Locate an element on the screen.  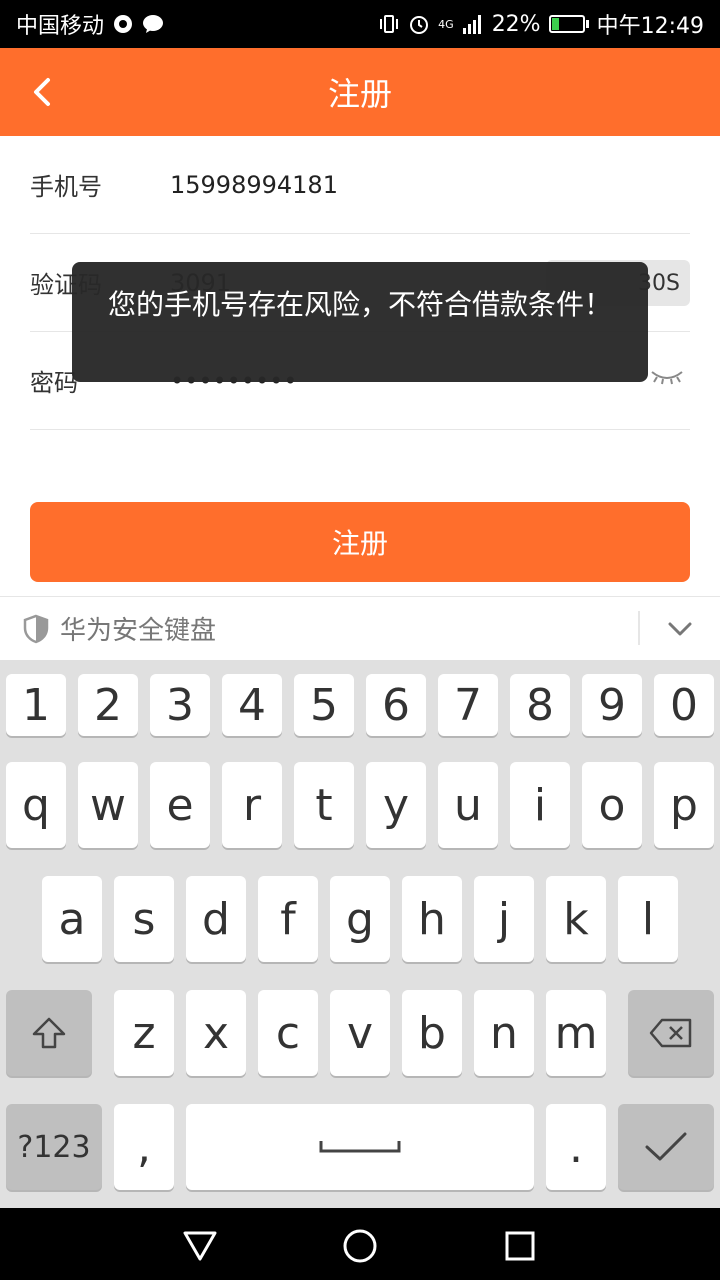
key-w: w is located at coordinates (108, 805).